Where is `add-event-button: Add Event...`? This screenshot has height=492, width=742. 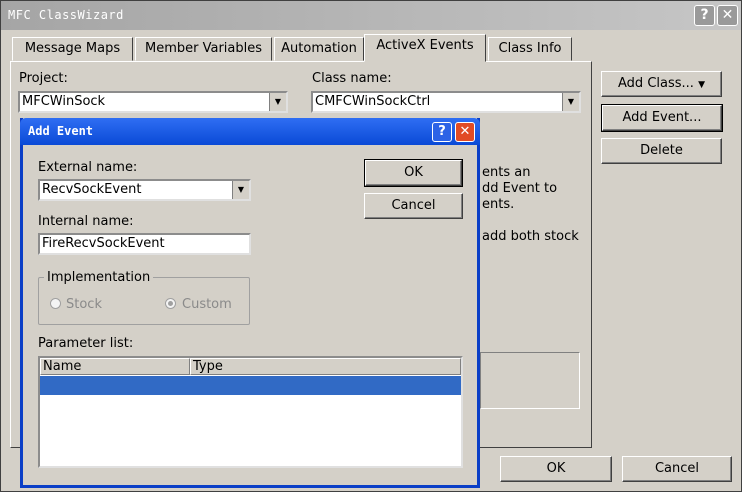 add-event-button: Add Event... is located at coordinates (662, 118).